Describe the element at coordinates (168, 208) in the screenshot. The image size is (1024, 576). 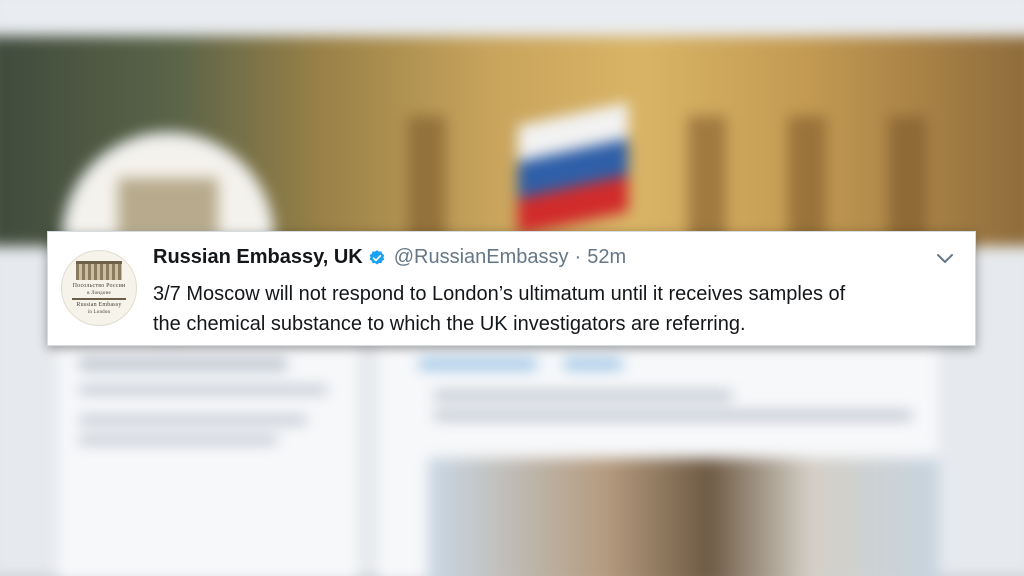
I see `background-avatar-emblem` at that location.